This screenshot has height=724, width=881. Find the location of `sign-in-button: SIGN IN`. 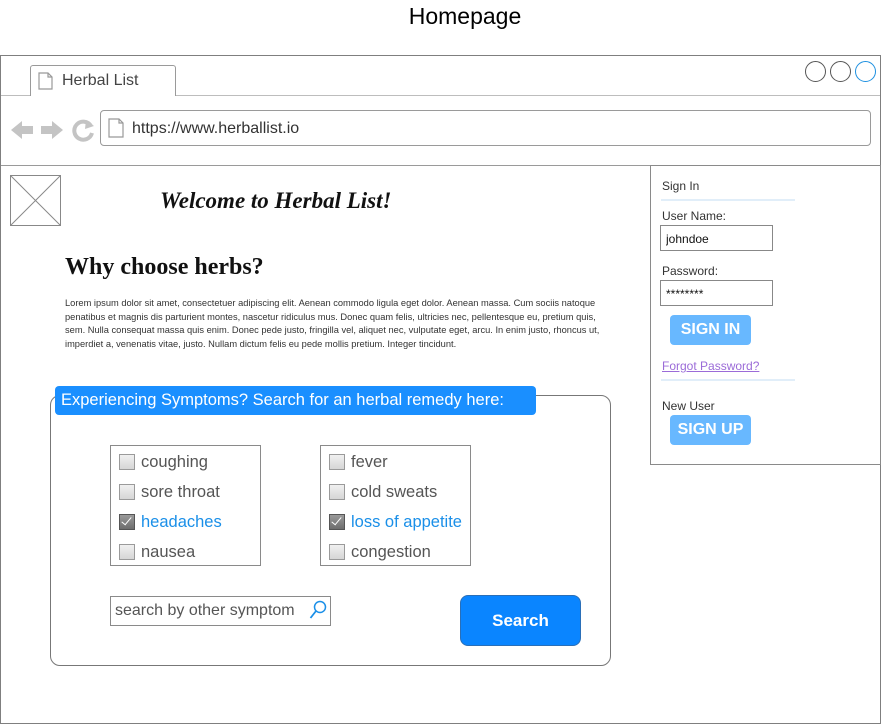

sign-in-button: SIGN IN is located at coordinates (710, 330).